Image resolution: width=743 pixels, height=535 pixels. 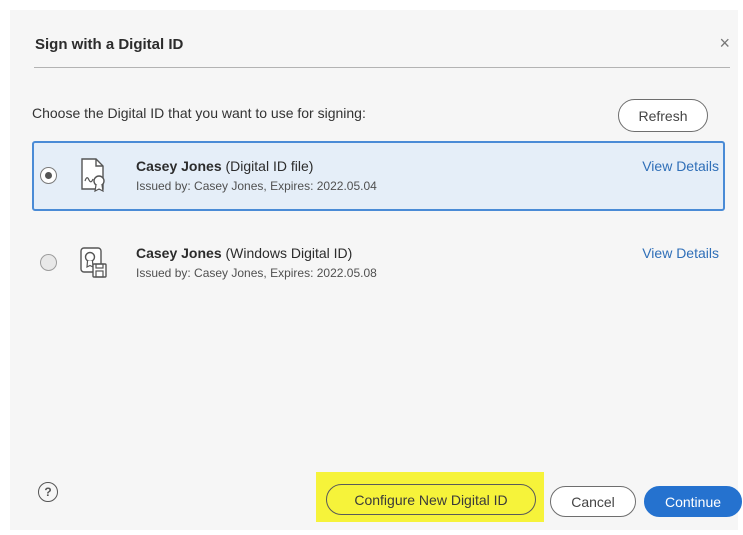 I want to click on dialog-title: Sign with a Digital ID, so click(x=109, y=44).